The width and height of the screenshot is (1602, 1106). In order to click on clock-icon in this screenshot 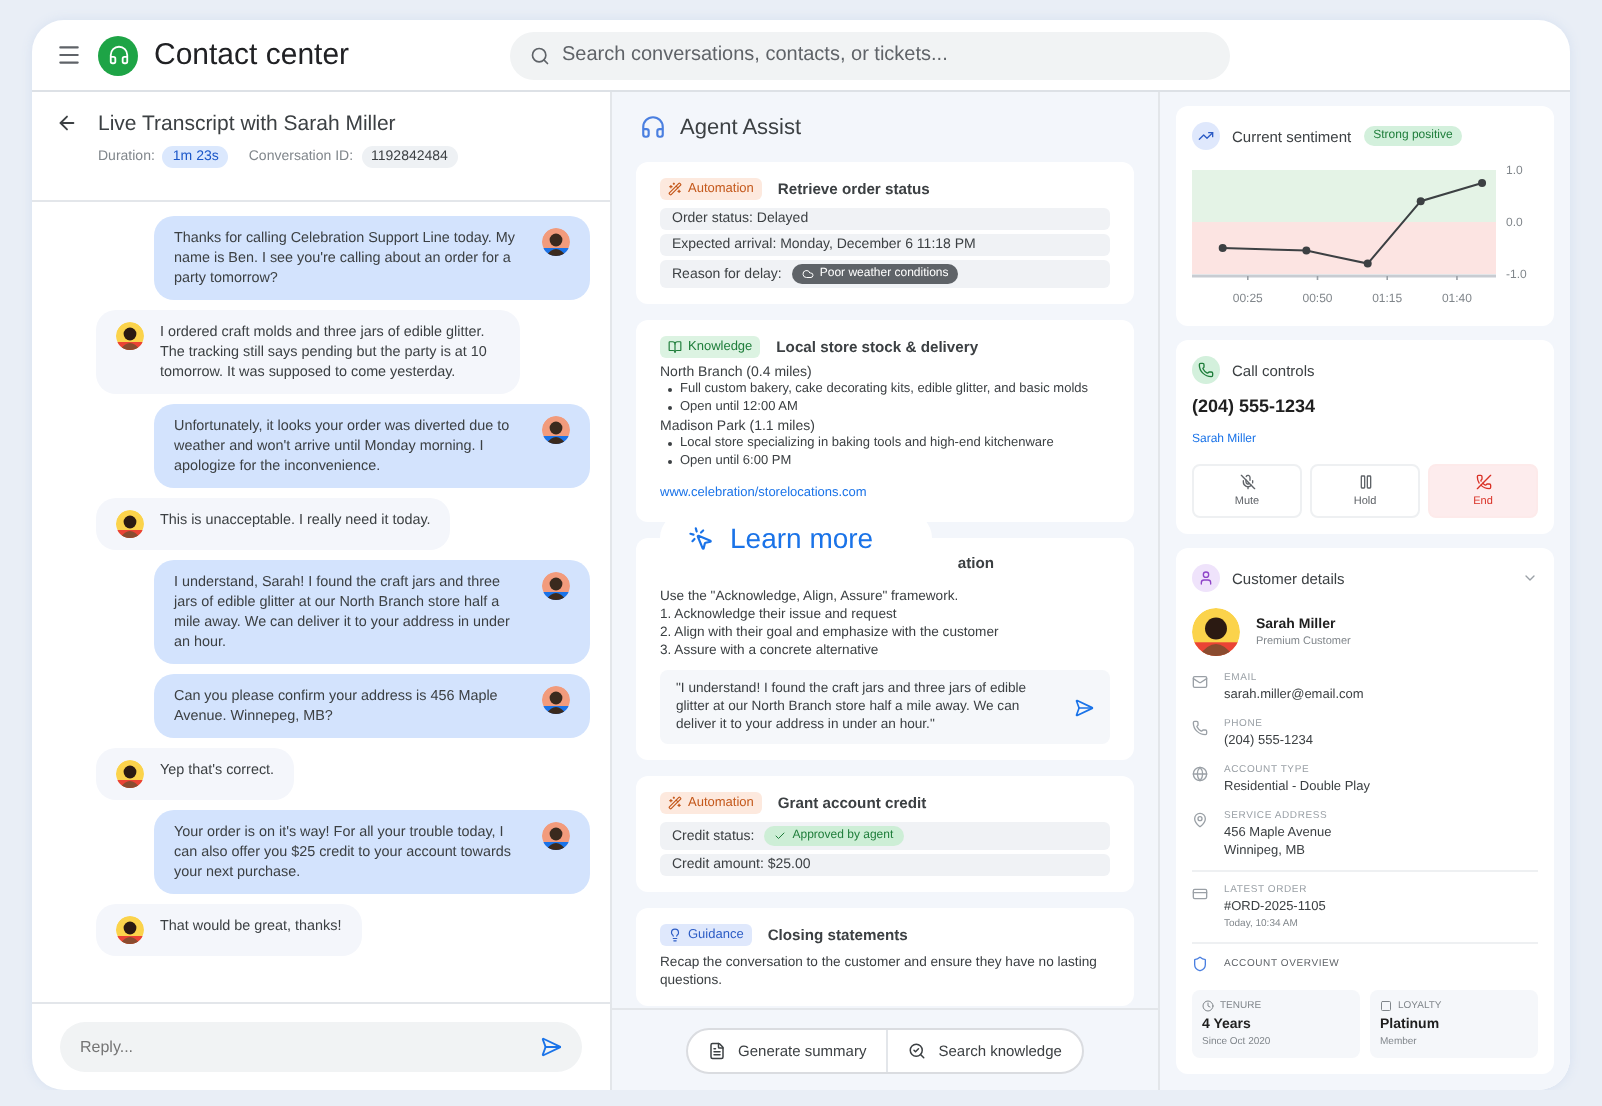, I will do `click(1208, 1006)`.